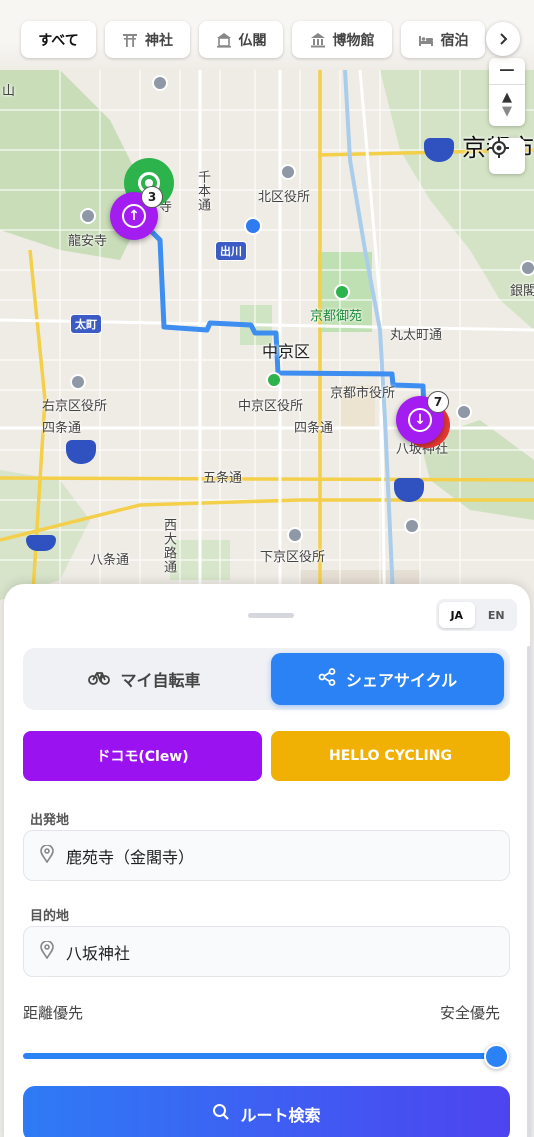  I want to click on route-search-label: ルート検索, so click(280, 1115).